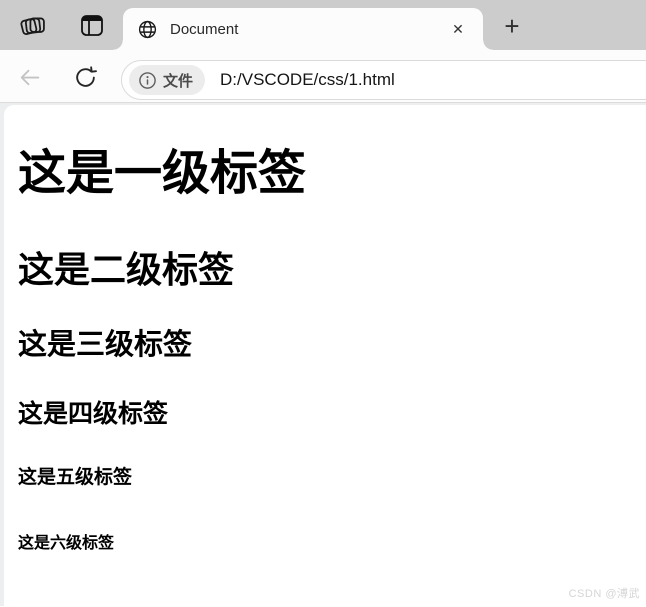  Describe the element at coordinates (66, 543) in the screenshot. I see `heading-level-6: 这是六级标签` at that location.